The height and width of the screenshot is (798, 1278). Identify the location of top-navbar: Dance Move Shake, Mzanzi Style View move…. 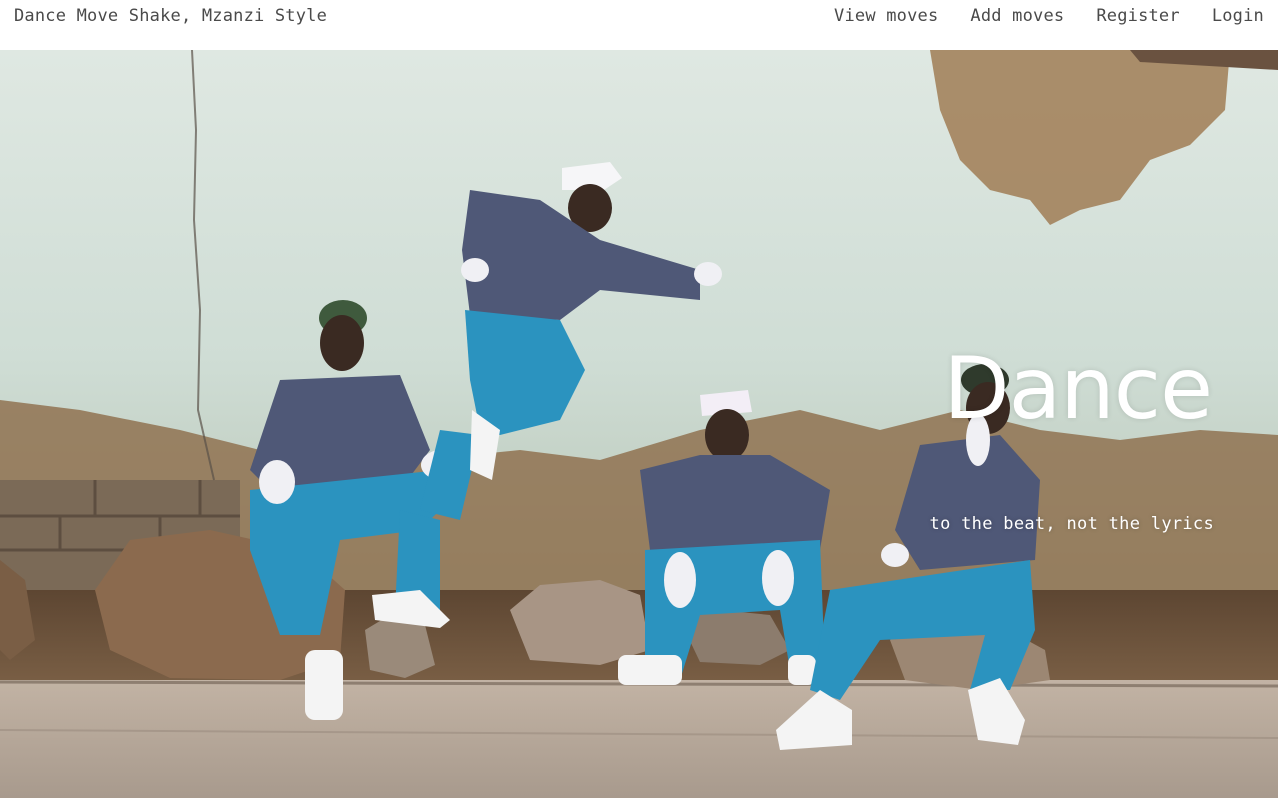
(639, 25).